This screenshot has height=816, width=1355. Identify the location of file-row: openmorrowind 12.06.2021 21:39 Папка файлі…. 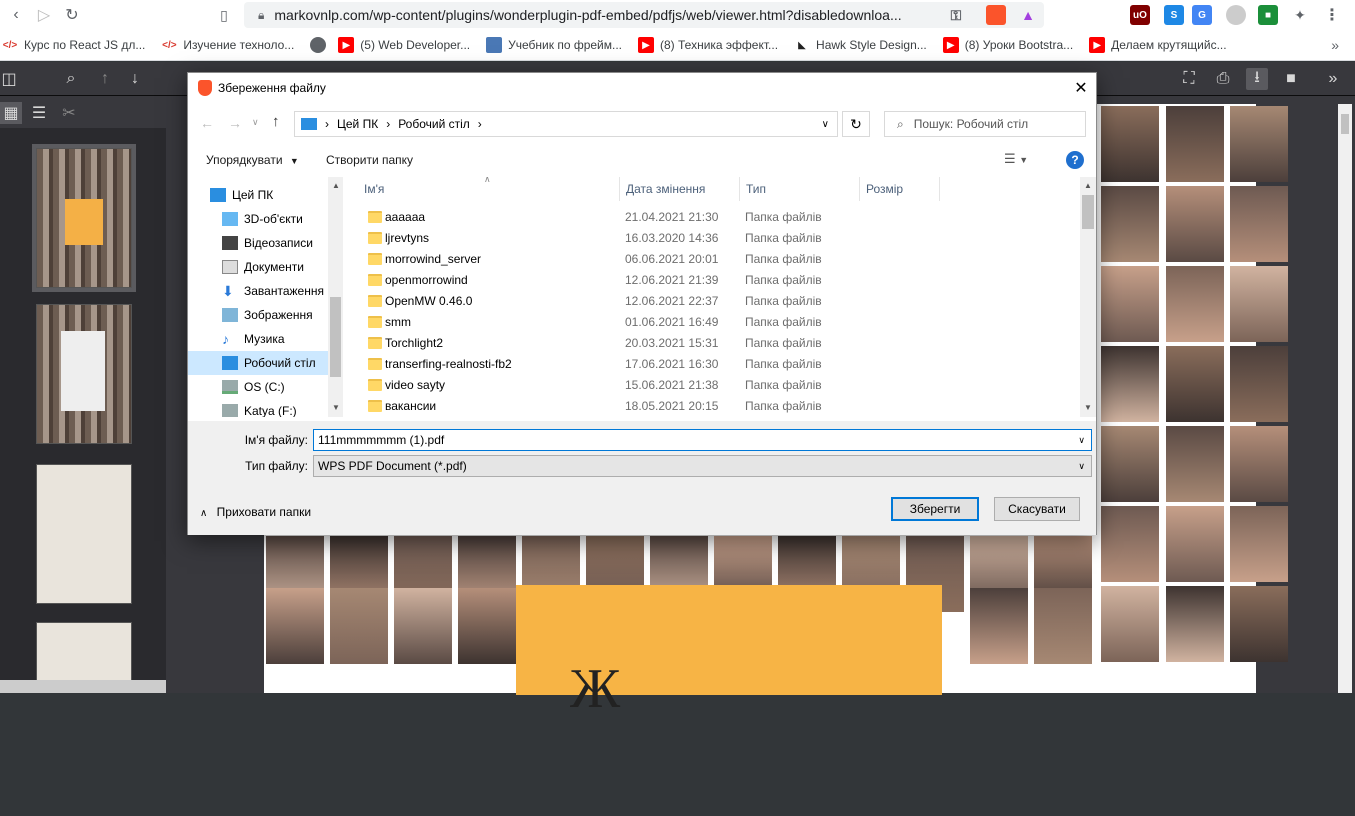
(712, 280).